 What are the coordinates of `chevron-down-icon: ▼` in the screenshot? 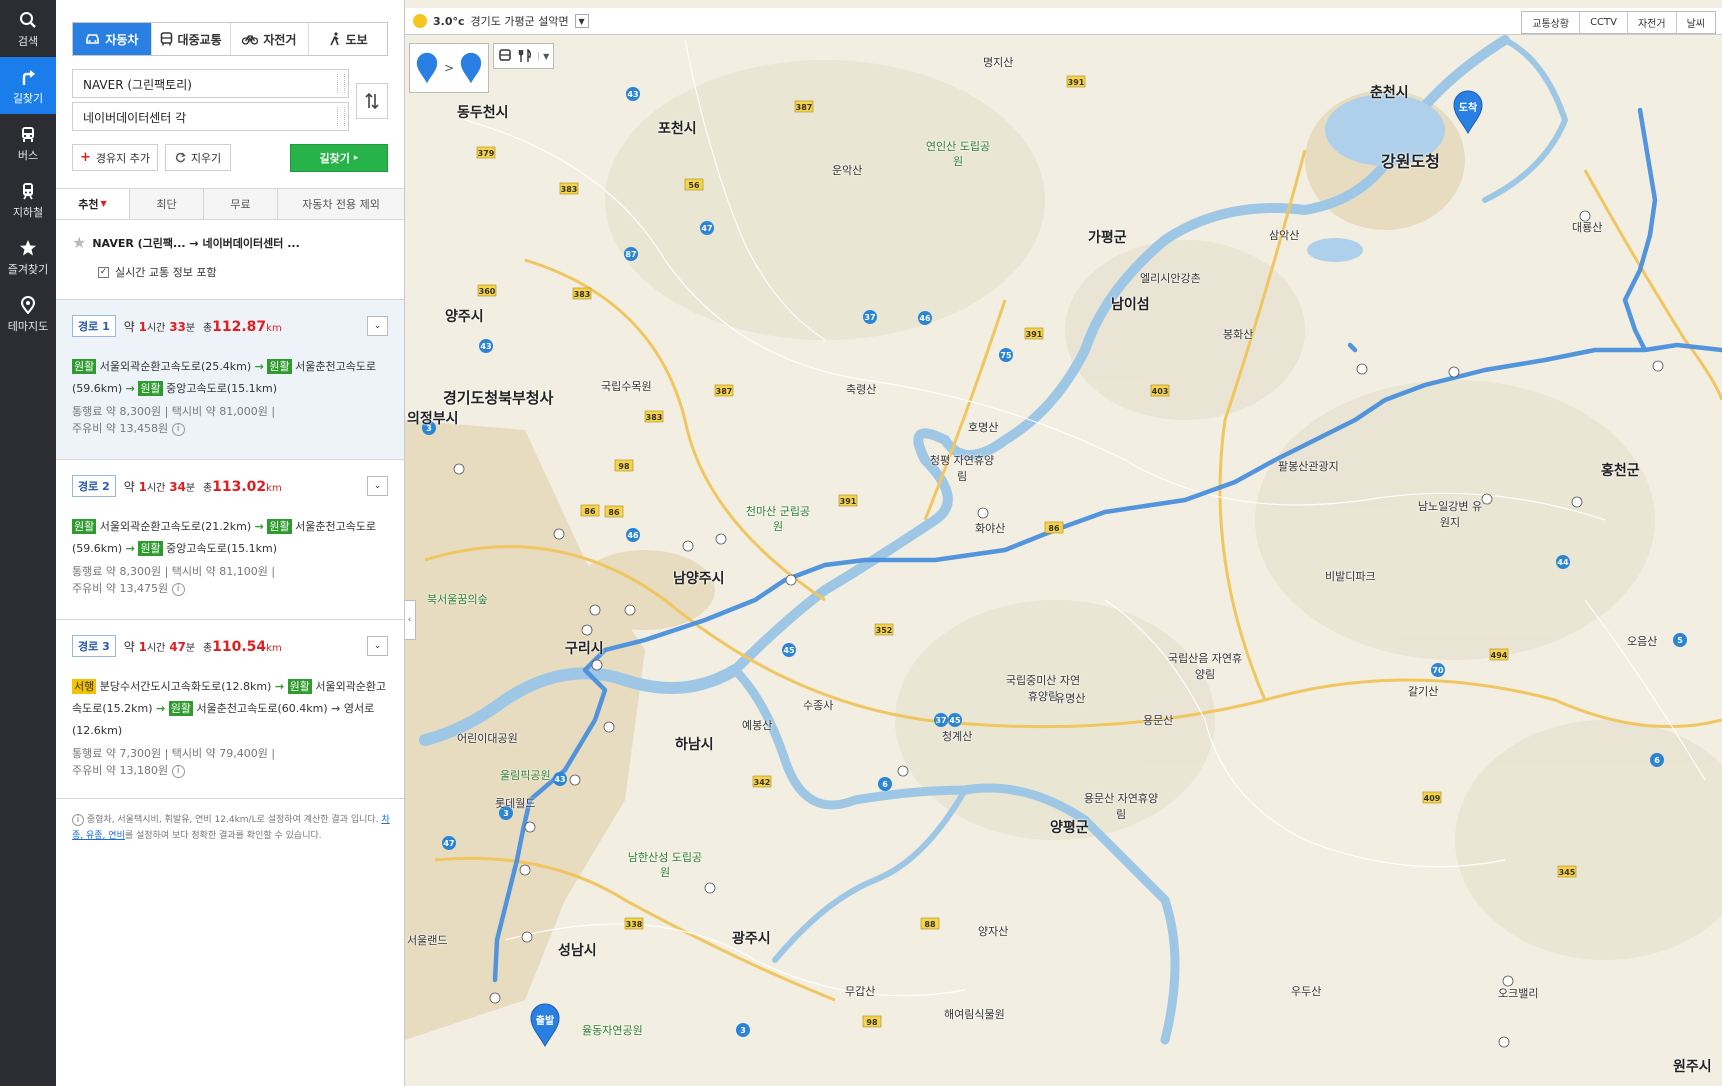 It's located at (581, 21).